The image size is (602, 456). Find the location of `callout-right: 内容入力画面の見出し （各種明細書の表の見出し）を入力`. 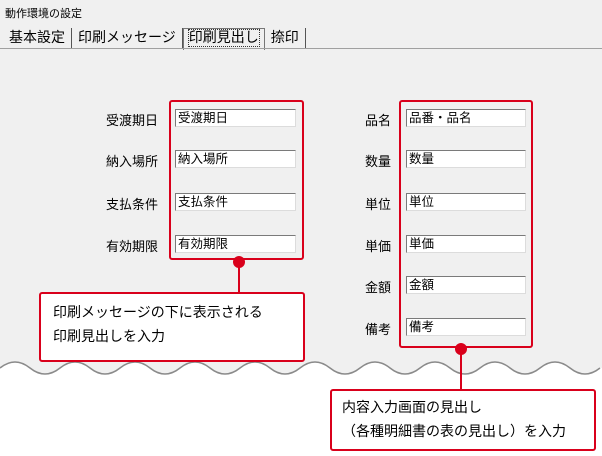

callout-right: 内容入力画面の見出し （各種明細書の表の見出し）を入力 is located at coordinates (463, 420).